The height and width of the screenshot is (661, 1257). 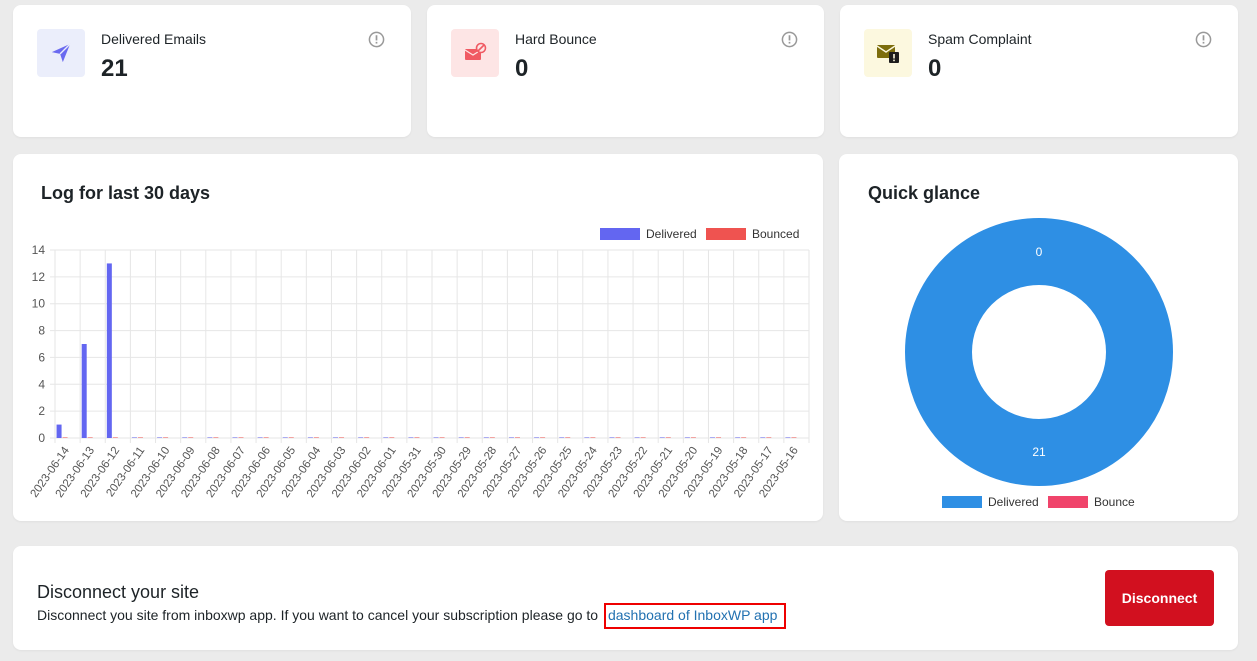 I want to click on stat-label: Hard Bounce, so click(x=556, y=39).